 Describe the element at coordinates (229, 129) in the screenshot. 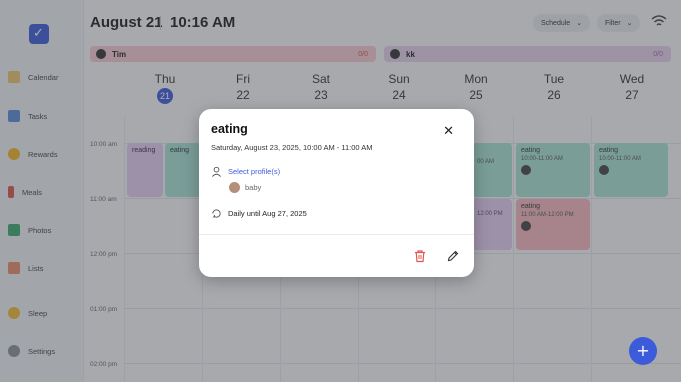

I see `event-title: eating` at that location.